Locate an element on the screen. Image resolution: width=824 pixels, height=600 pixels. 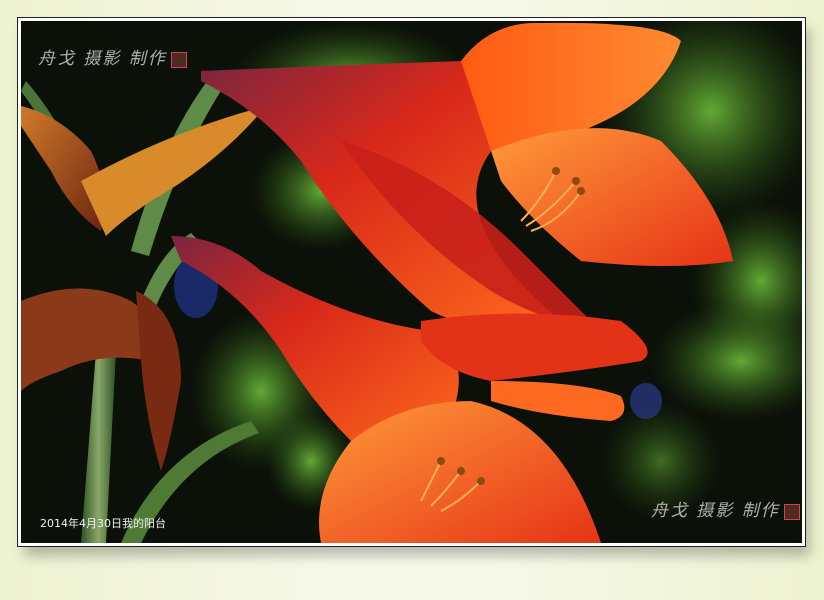
watermark-bottom-right: 舟戈 摄影 制作 is located at coordinates (725, 508).